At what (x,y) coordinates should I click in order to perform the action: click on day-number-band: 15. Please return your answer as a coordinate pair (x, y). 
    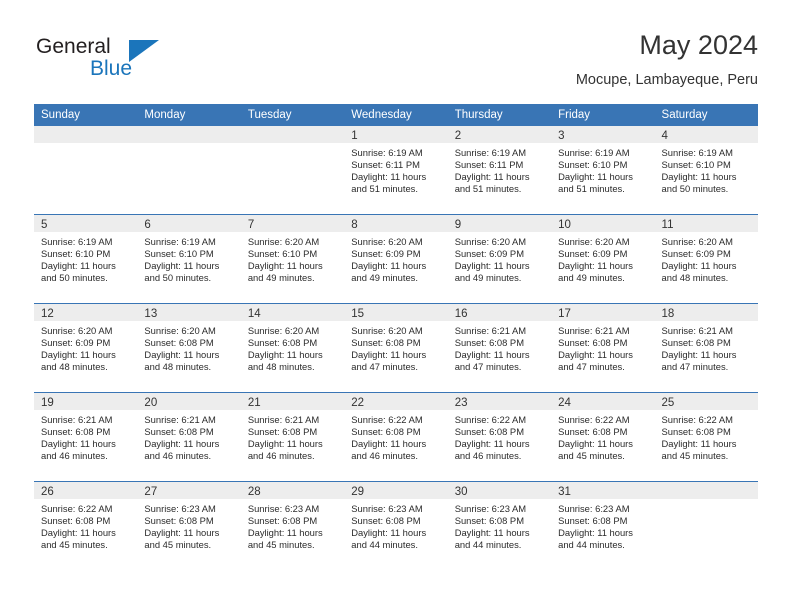
    Looking at the image, I should click on (396, 312).